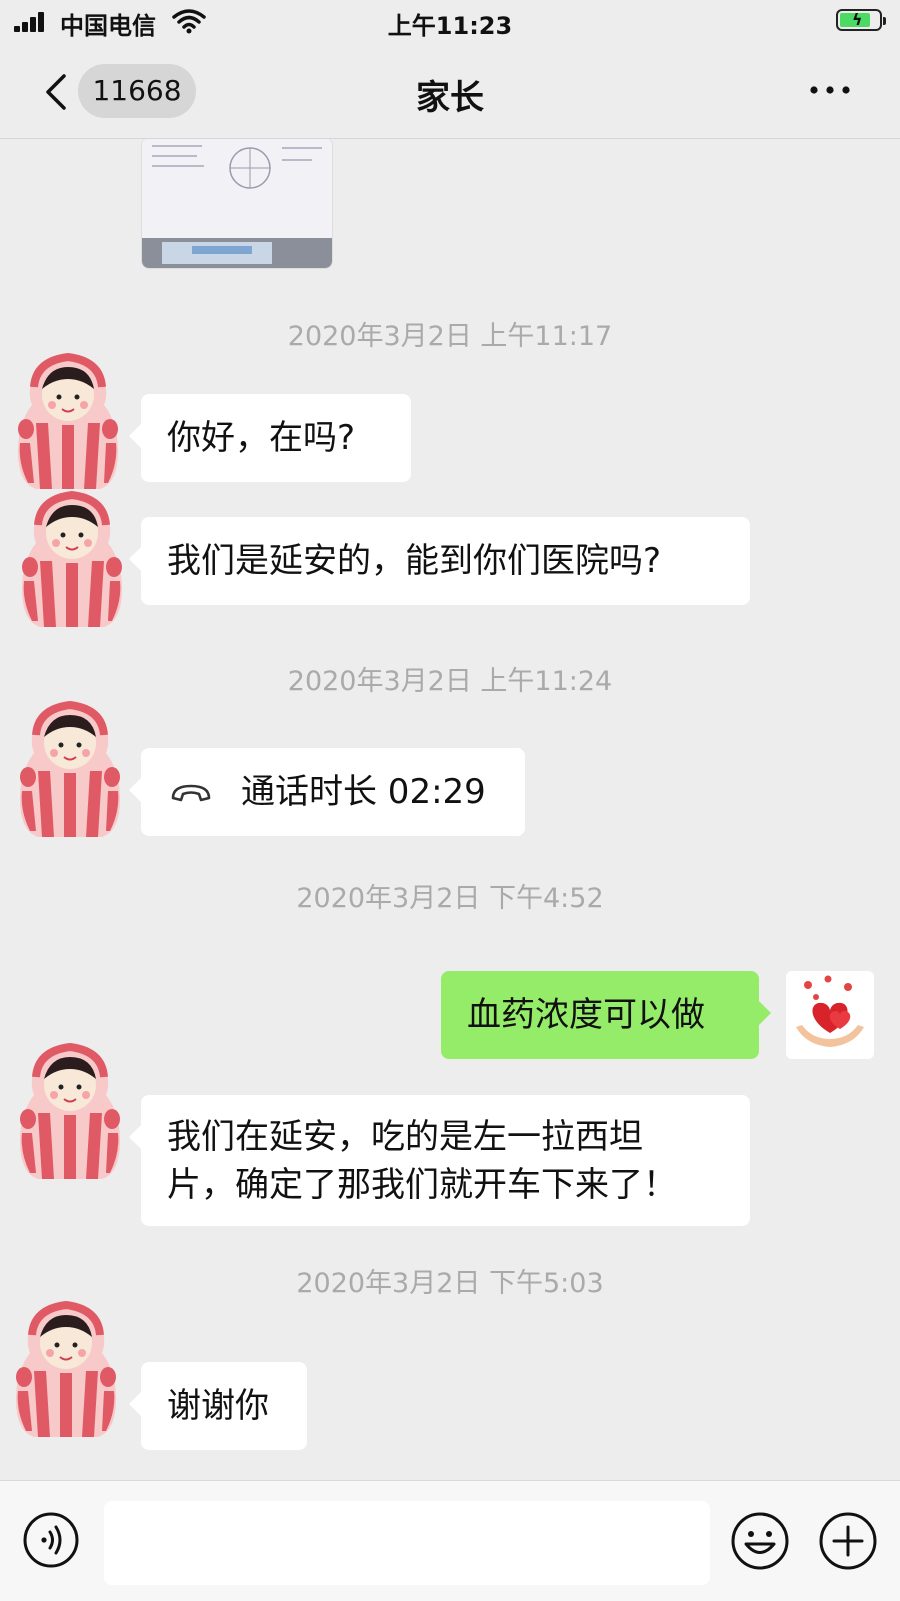 The height and width of the screenshot is (1601, 900). I want to click on hearts-image, so click(830, 1011).